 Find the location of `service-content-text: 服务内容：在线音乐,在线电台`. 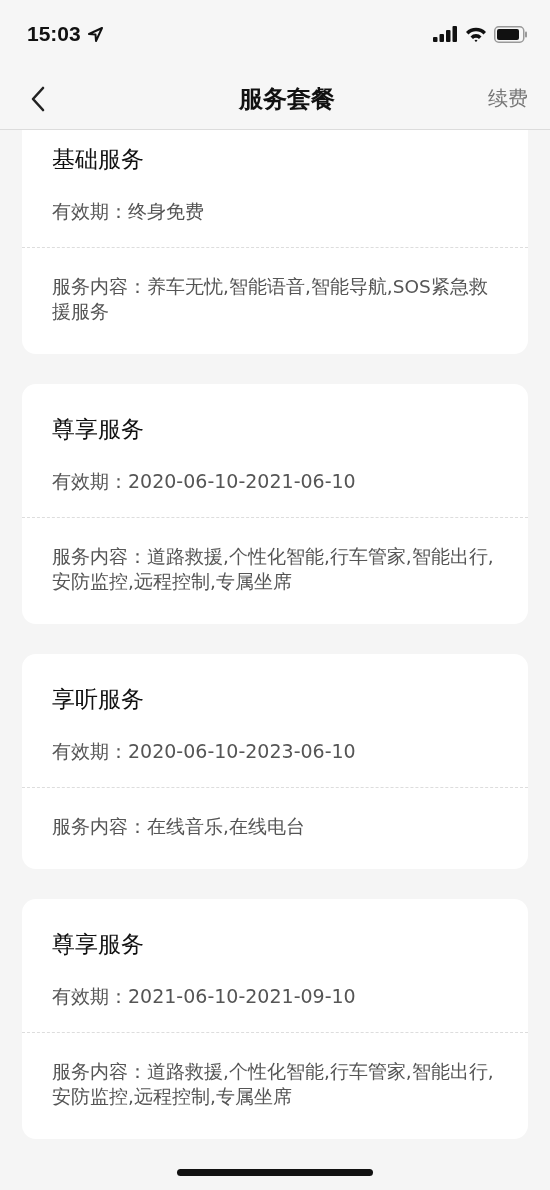

service-content-text: 服务内容：在线音乐,在线电台 is located at coordinates (178, 827).